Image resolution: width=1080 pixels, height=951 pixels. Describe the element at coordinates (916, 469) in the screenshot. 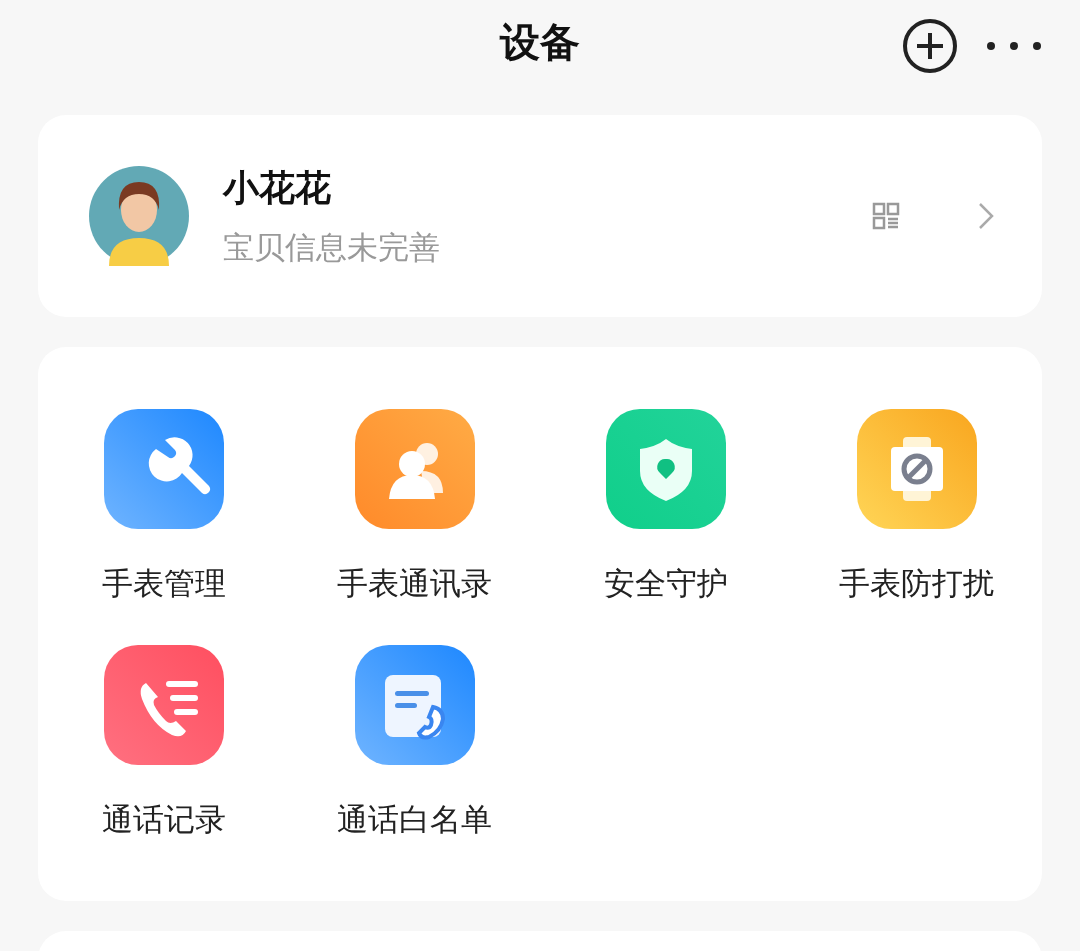

I see `watch-icon` at that location.